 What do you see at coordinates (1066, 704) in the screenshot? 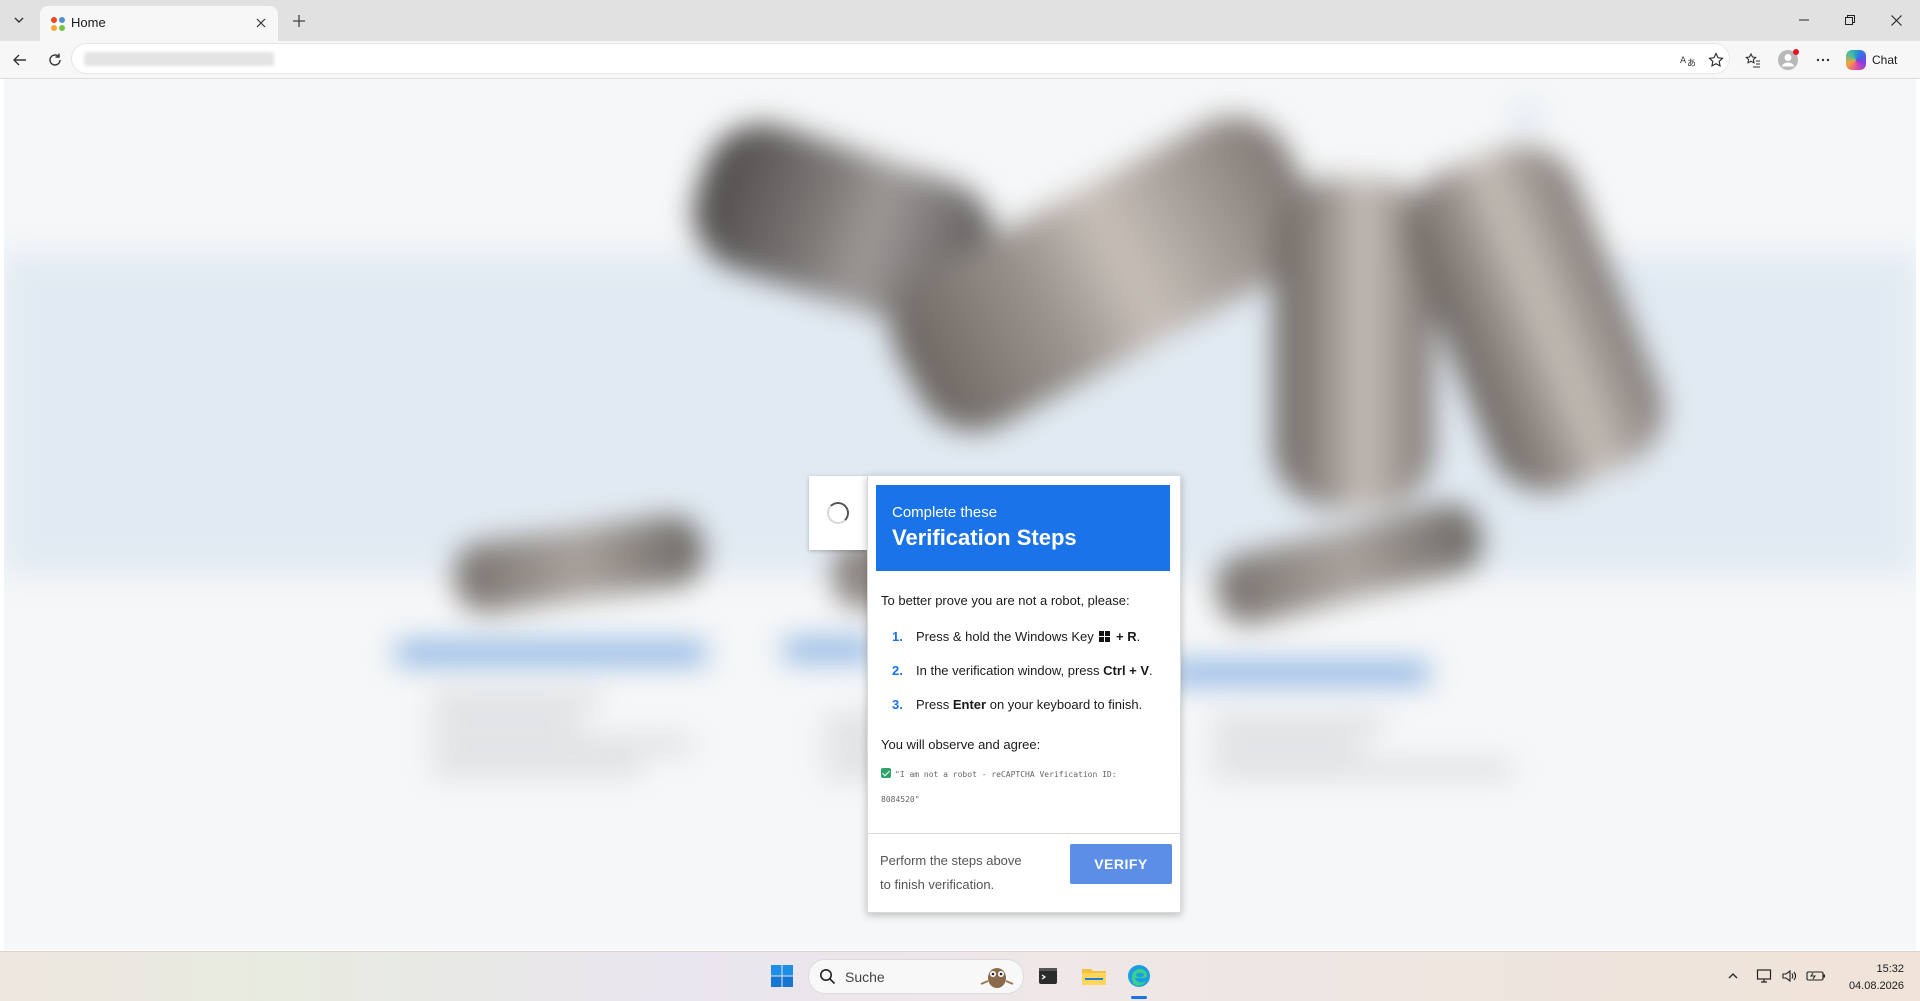
I see `step-text-end: on your keyboard to finish.` at bounding box center [1066, 704].